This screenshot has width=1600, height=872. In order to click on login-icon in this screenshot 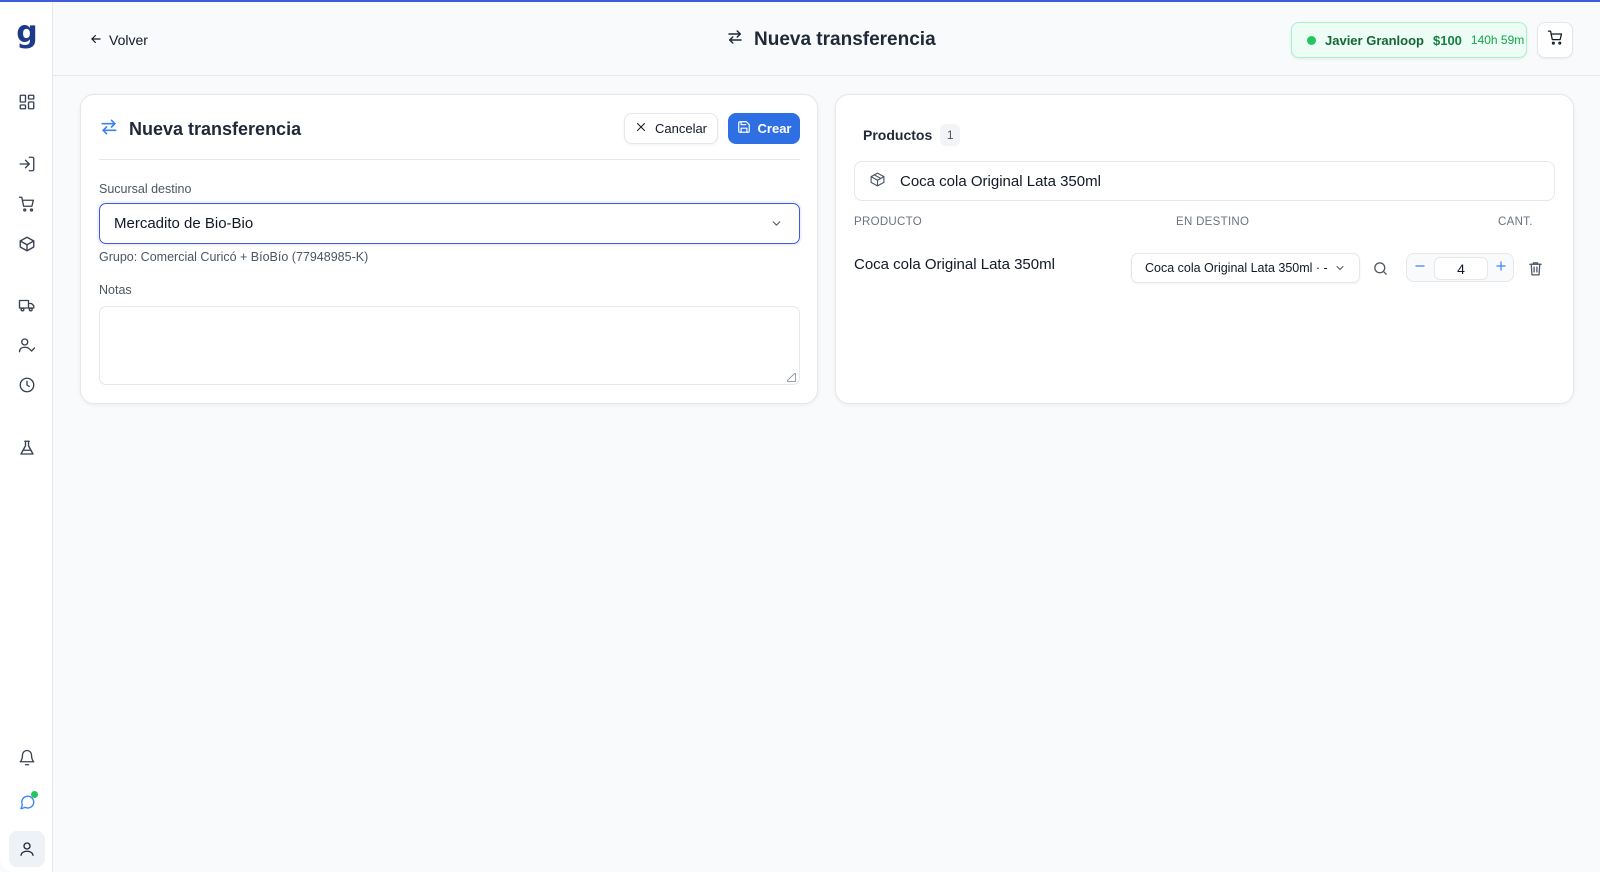, I will do `click(27, 164)`.